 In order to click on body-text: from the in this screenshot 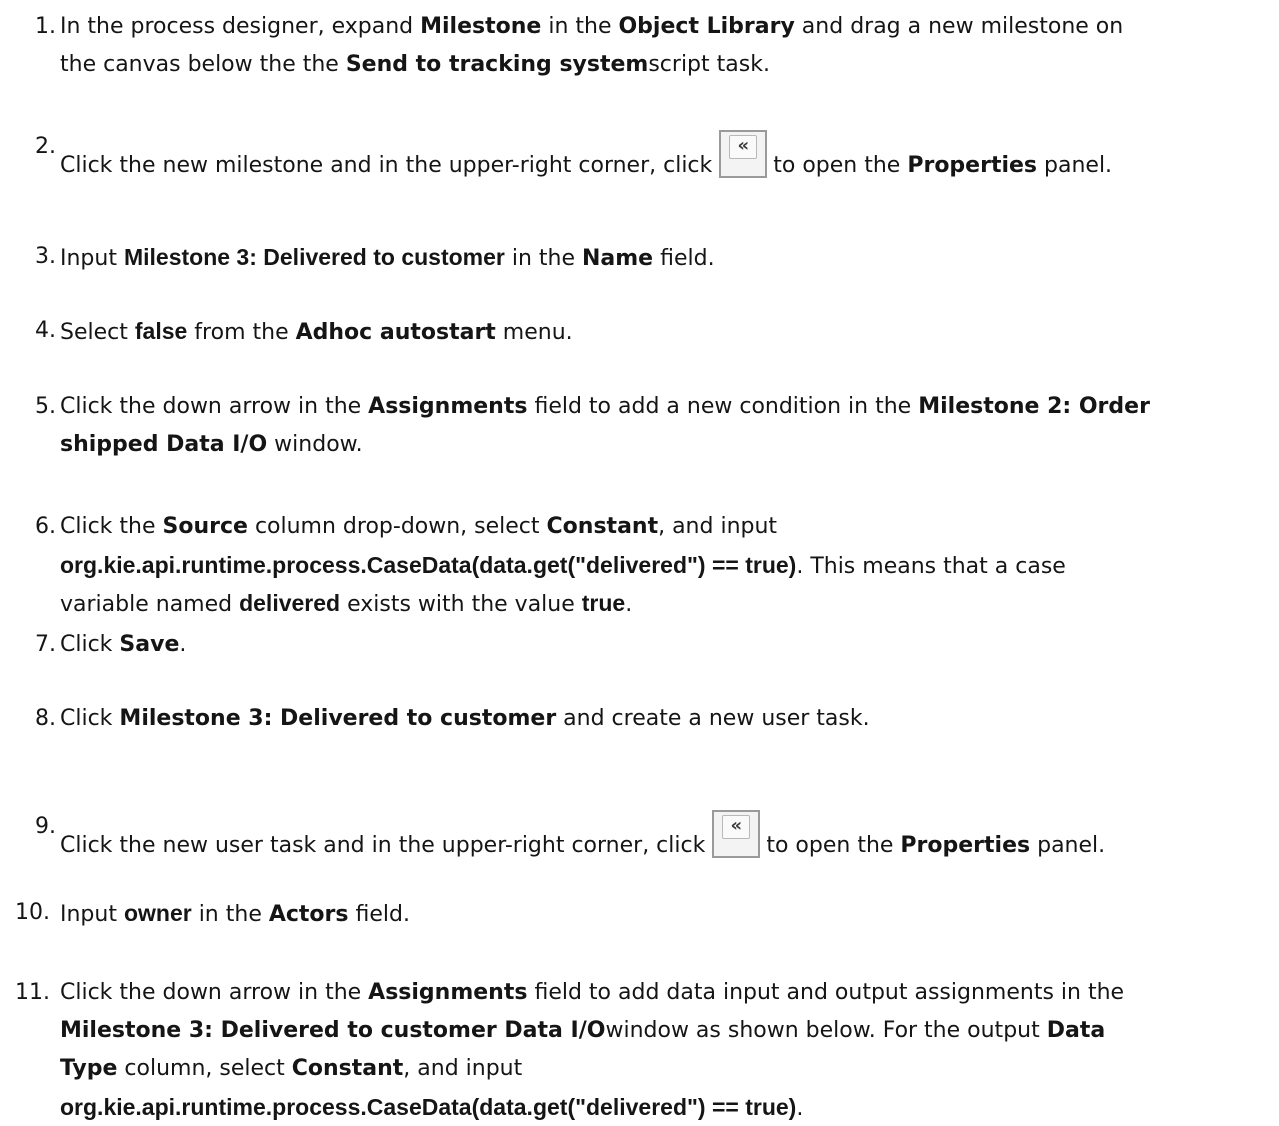, I will do `click(241, 332)`.